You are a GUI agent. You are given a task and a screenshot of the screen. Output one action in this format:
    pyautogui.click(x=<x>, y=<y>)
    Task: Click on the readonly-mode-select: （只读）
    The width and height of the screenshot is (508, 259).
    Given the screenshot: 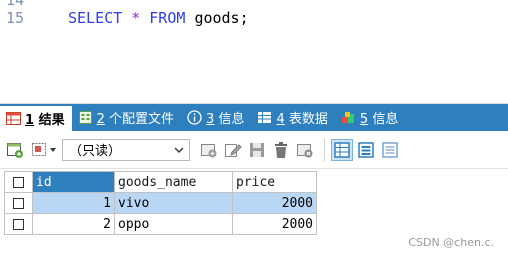 What is the action you would take?
    pyautogui.click(x=126, y=149)
    